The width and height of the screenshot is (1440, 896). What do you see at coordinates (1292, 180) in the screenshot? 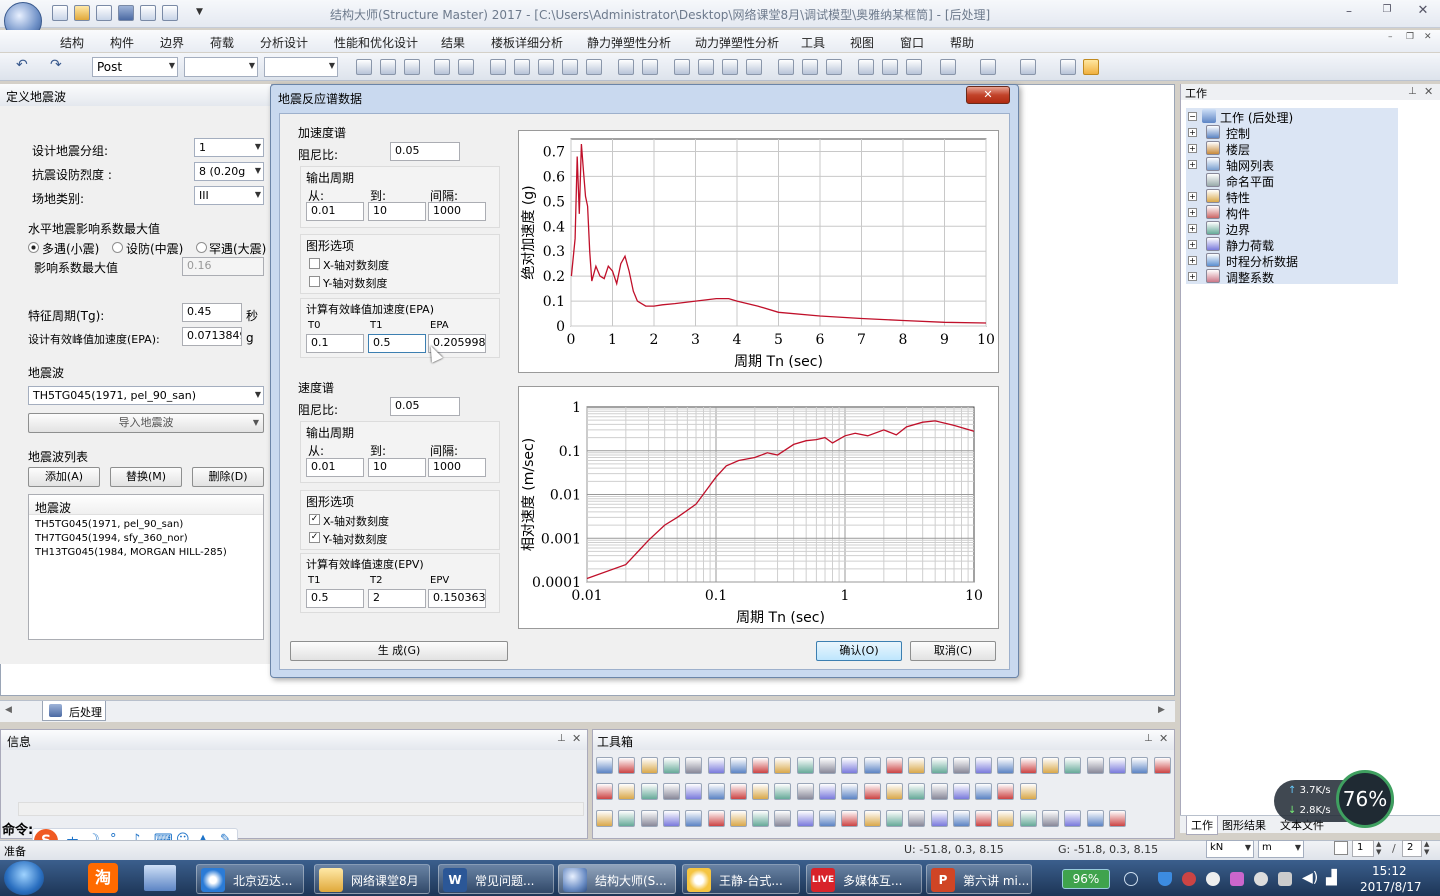
I see `tree-item-3: 命名平面` at bounding box center [1292, 180].